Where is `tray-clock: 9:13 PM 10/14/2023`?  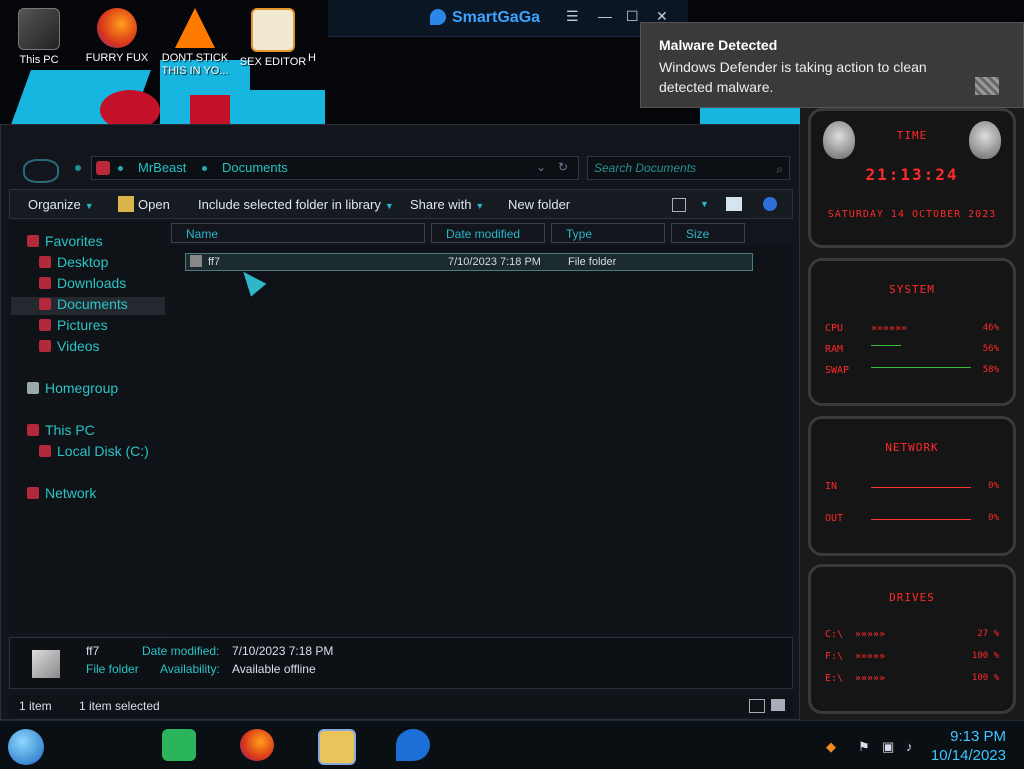 tray-clock: 9:13 PM 10/14/2023 is located at coordinates (968, 746).